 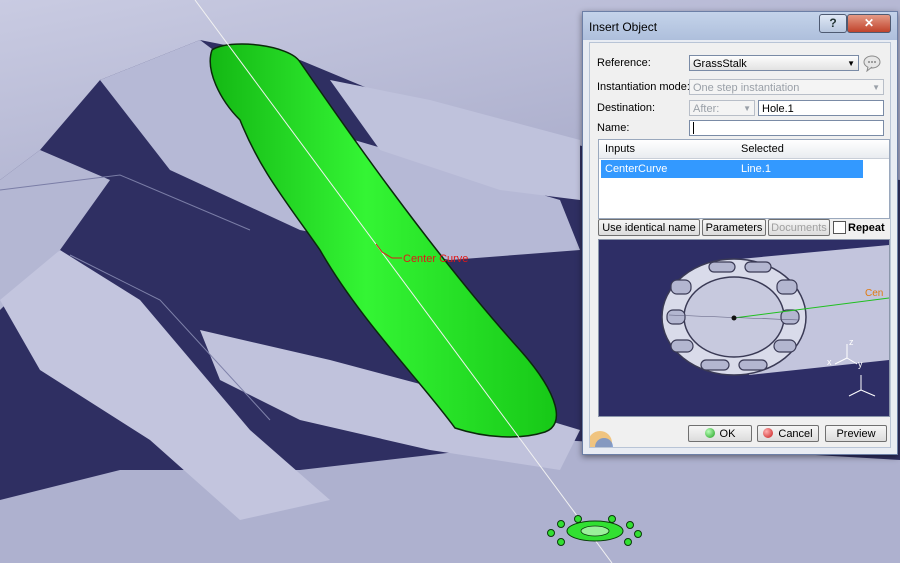 What do you see at coordinates (732, 169) in the screenshot?
I see `table-row: CenterCurve Line.1` at bounding box center [732, 169].